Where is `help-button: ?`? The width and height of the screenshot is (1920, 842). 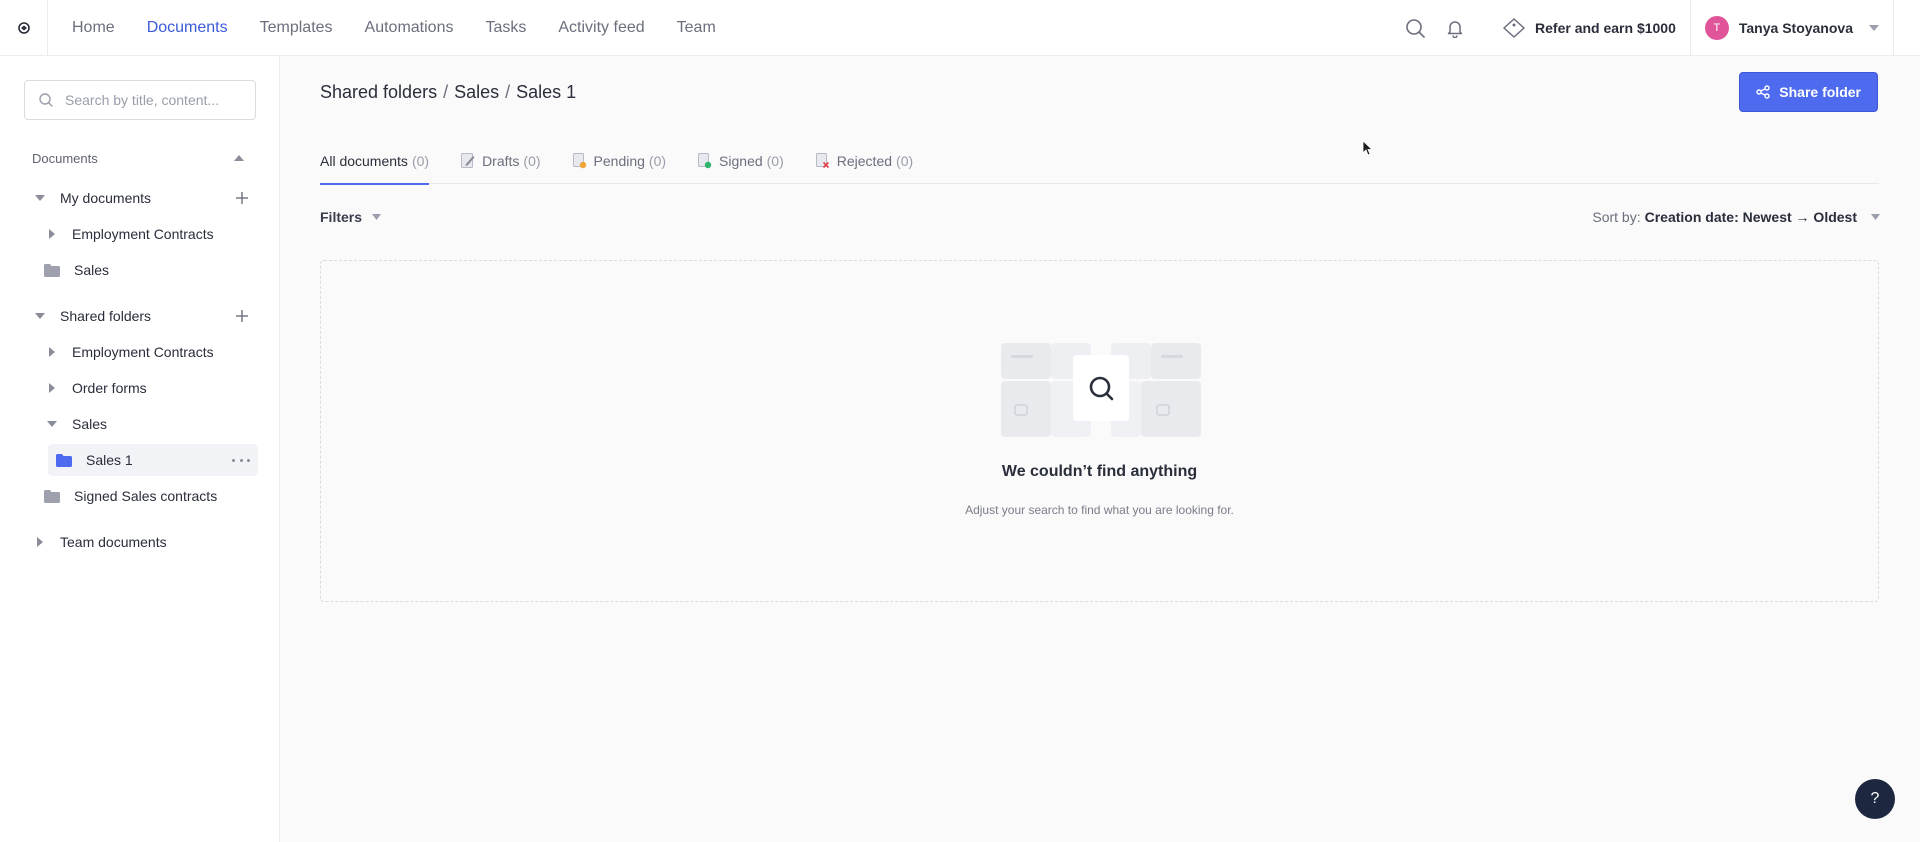
help-button: ? is located at coordinates (1875, 799).